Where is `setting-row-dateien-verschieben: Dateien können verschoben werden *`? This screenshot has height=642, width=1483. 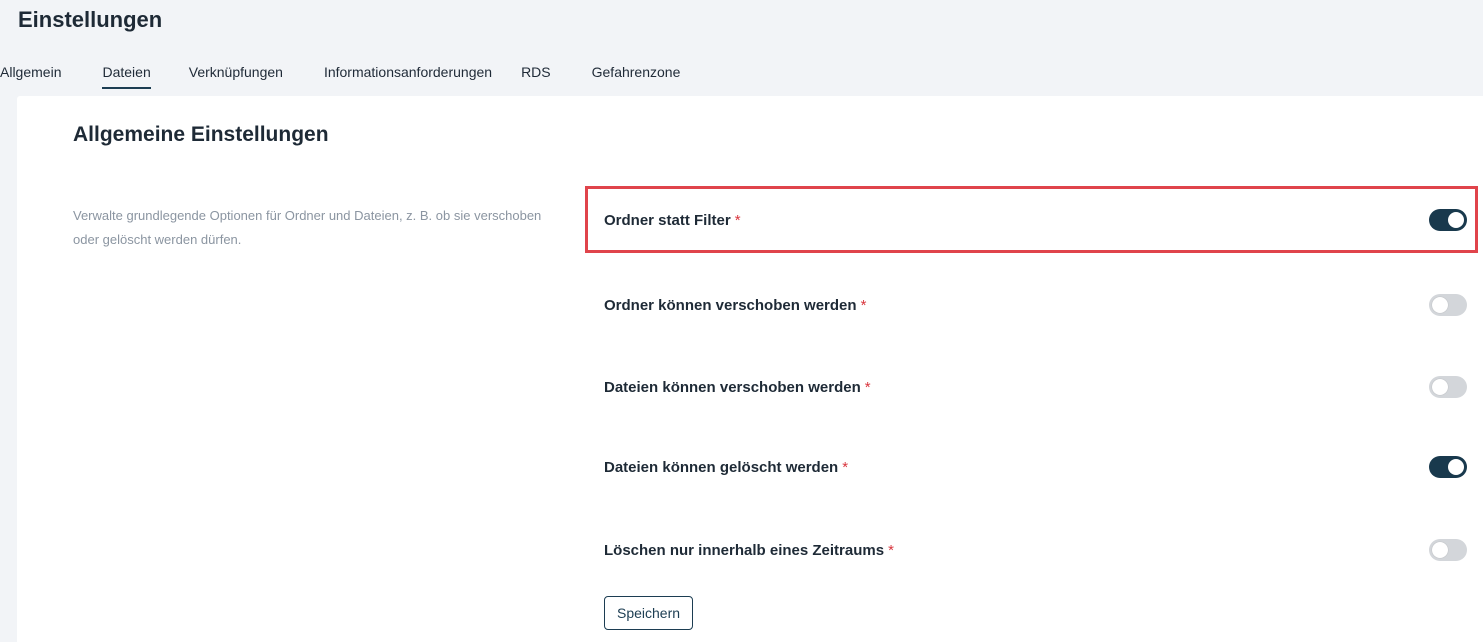 setting-row-dateien-verschieben: Dateien können verschoben werden * is located at coordinates (1035, 387).